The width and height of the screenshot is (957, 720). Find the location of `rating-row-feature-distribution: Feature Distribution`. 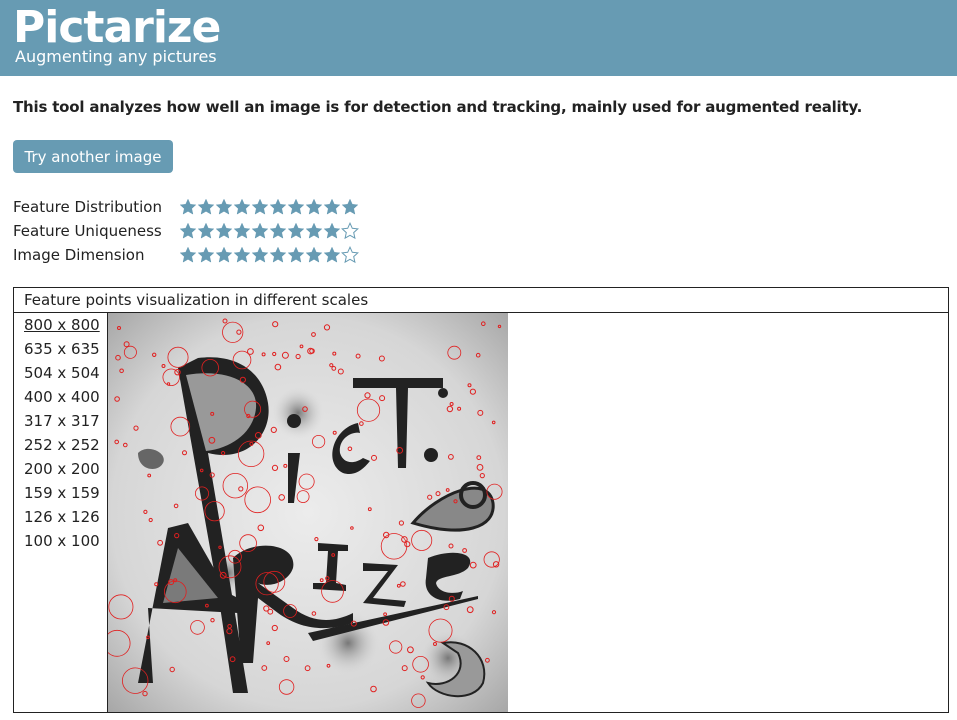

rating-row-feature-distribution: Feature Distribution is located at coordinates (186, 207).